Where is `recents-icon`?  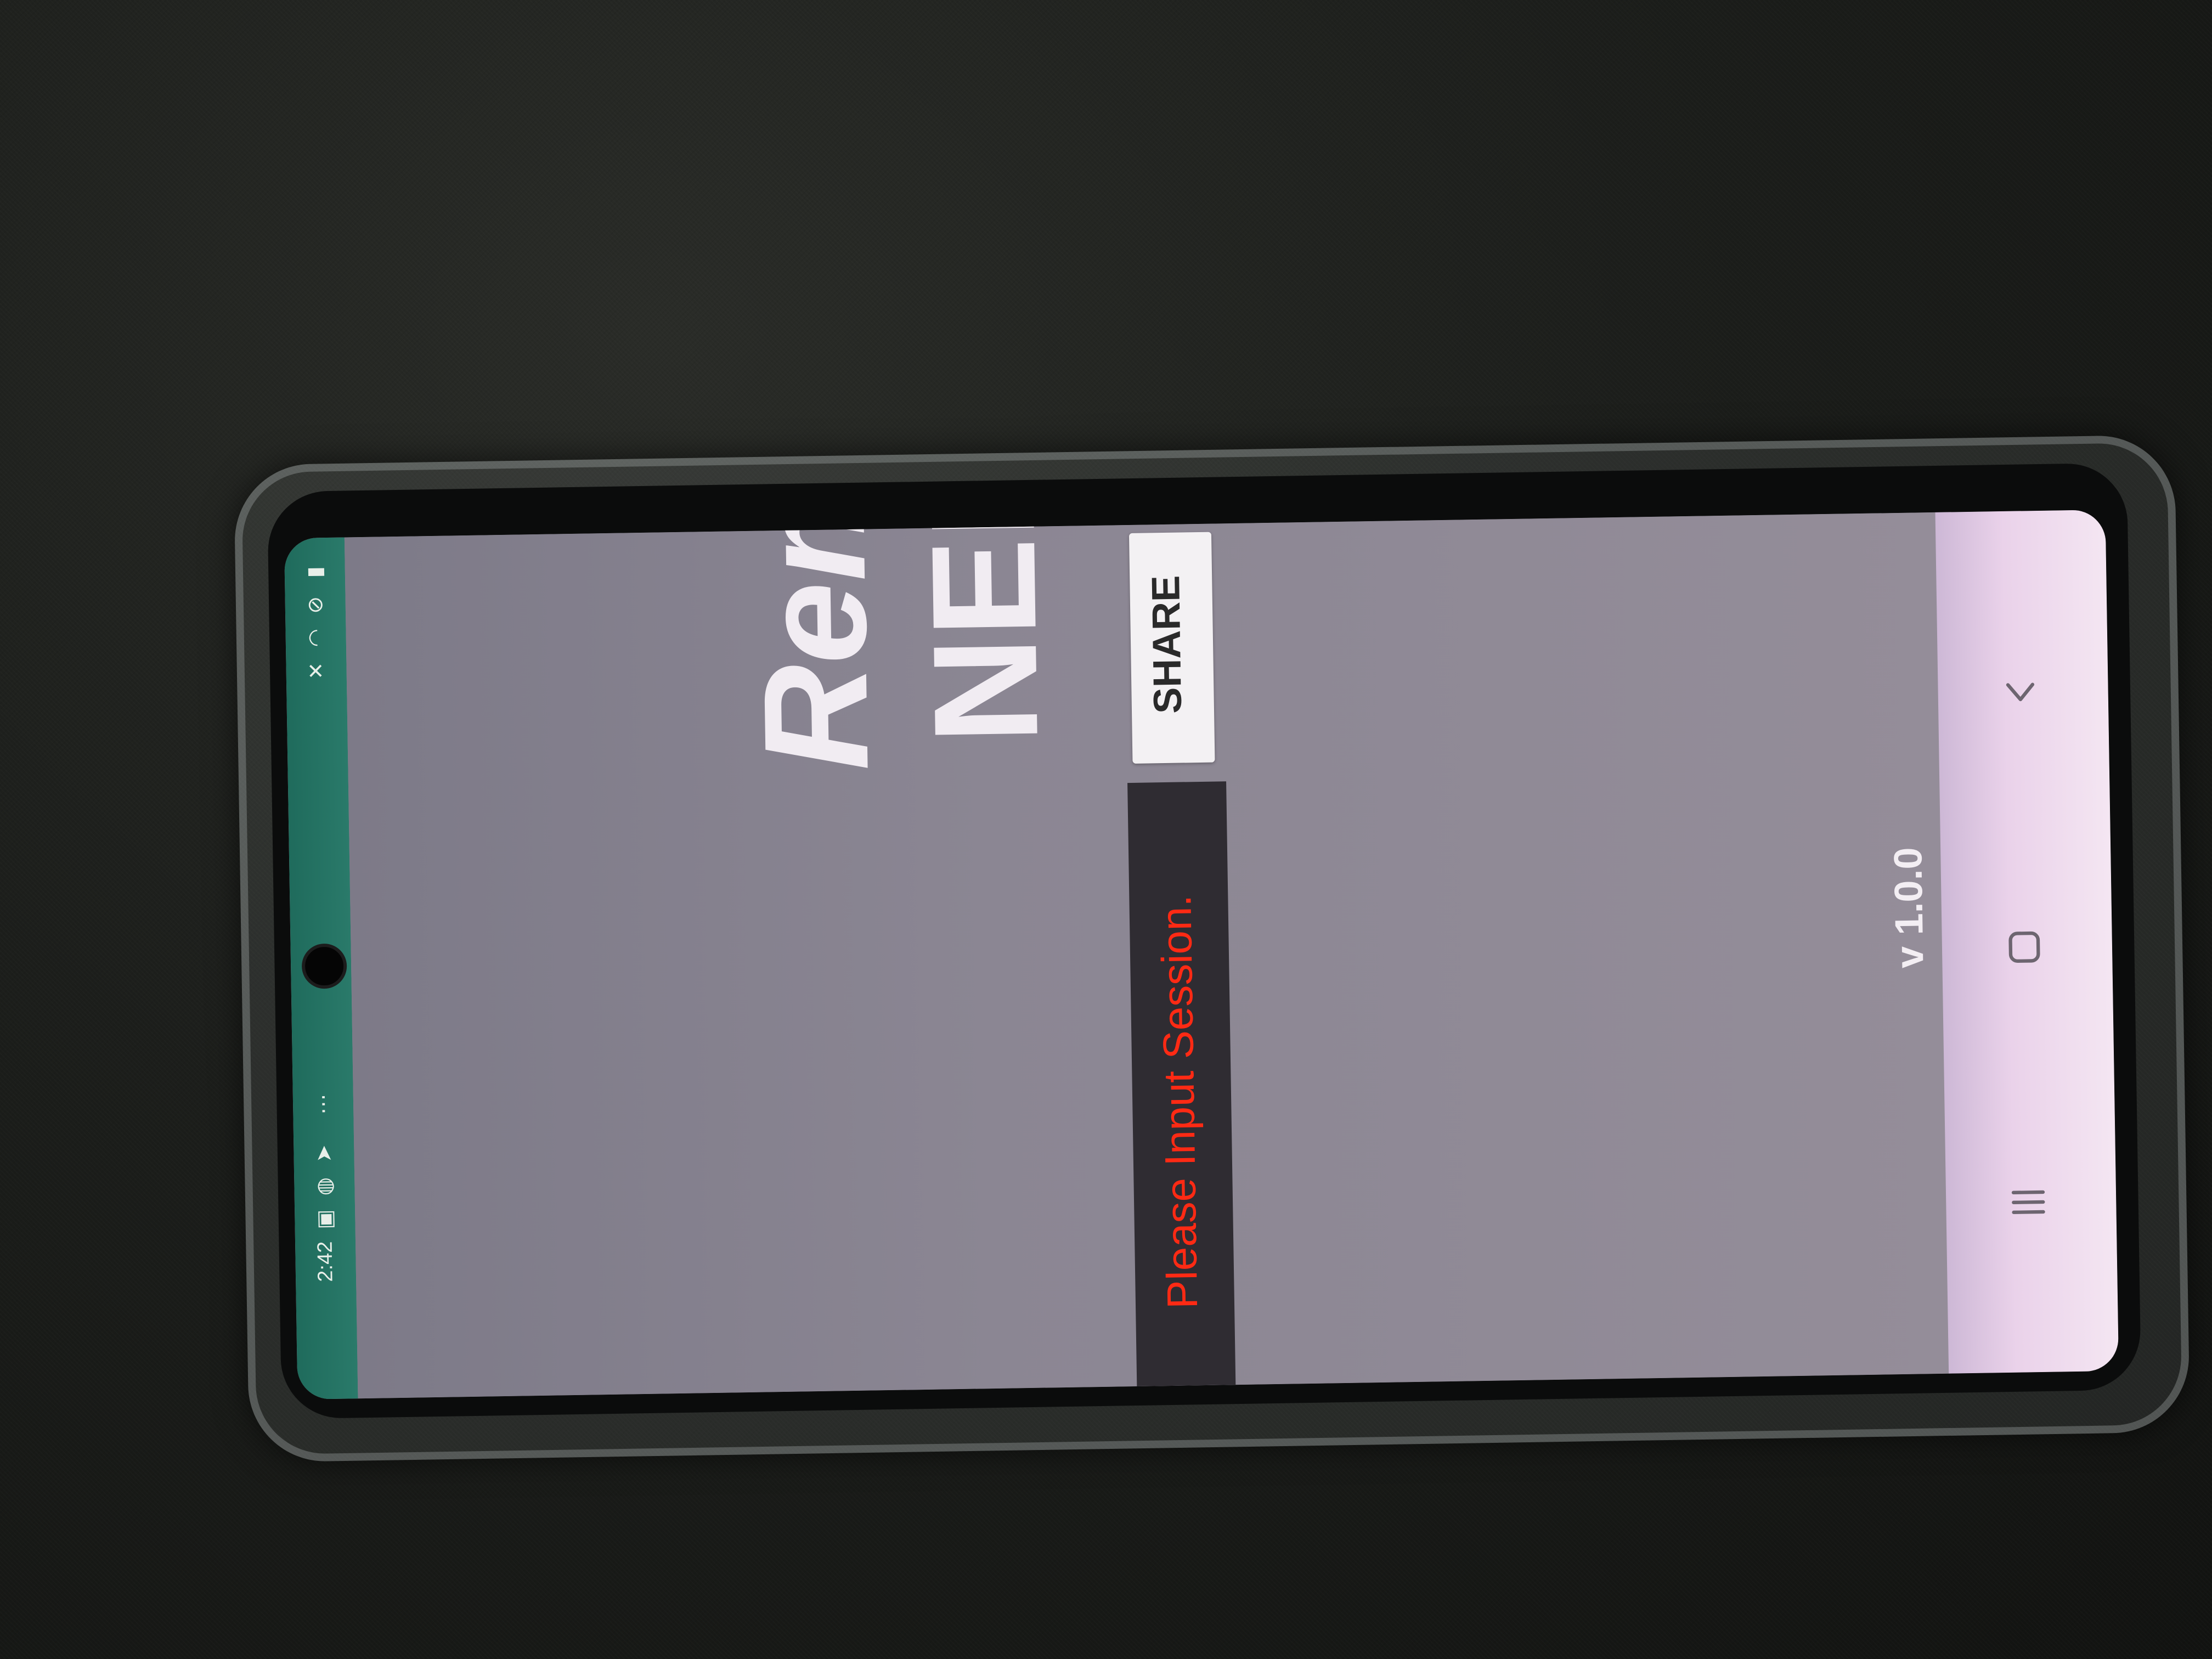 recents-icon is located at coordinates (2028, 1202).